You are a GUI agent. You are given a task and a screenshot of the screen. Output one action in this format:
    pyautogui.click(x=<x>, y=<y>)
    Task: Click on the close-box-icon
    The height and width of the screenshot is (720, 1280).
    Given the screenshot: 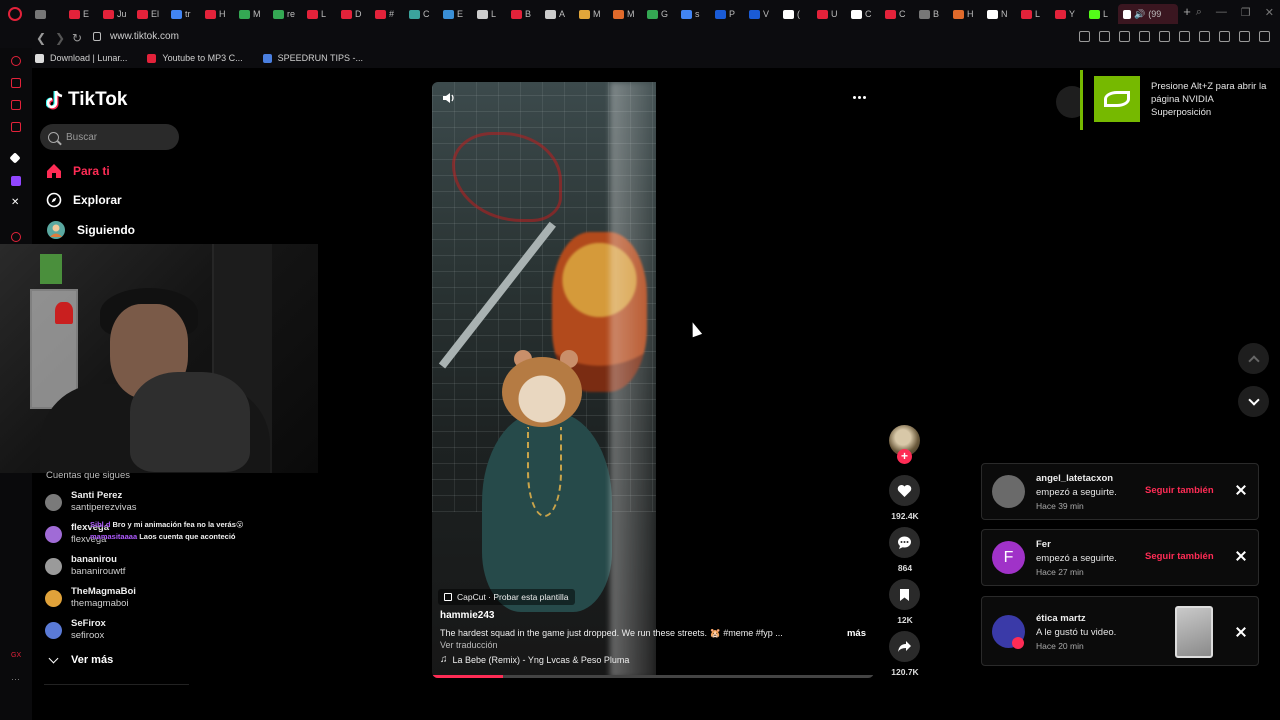 What is the action you would take?
    pyautogui.click(x=1144, y=36)
    